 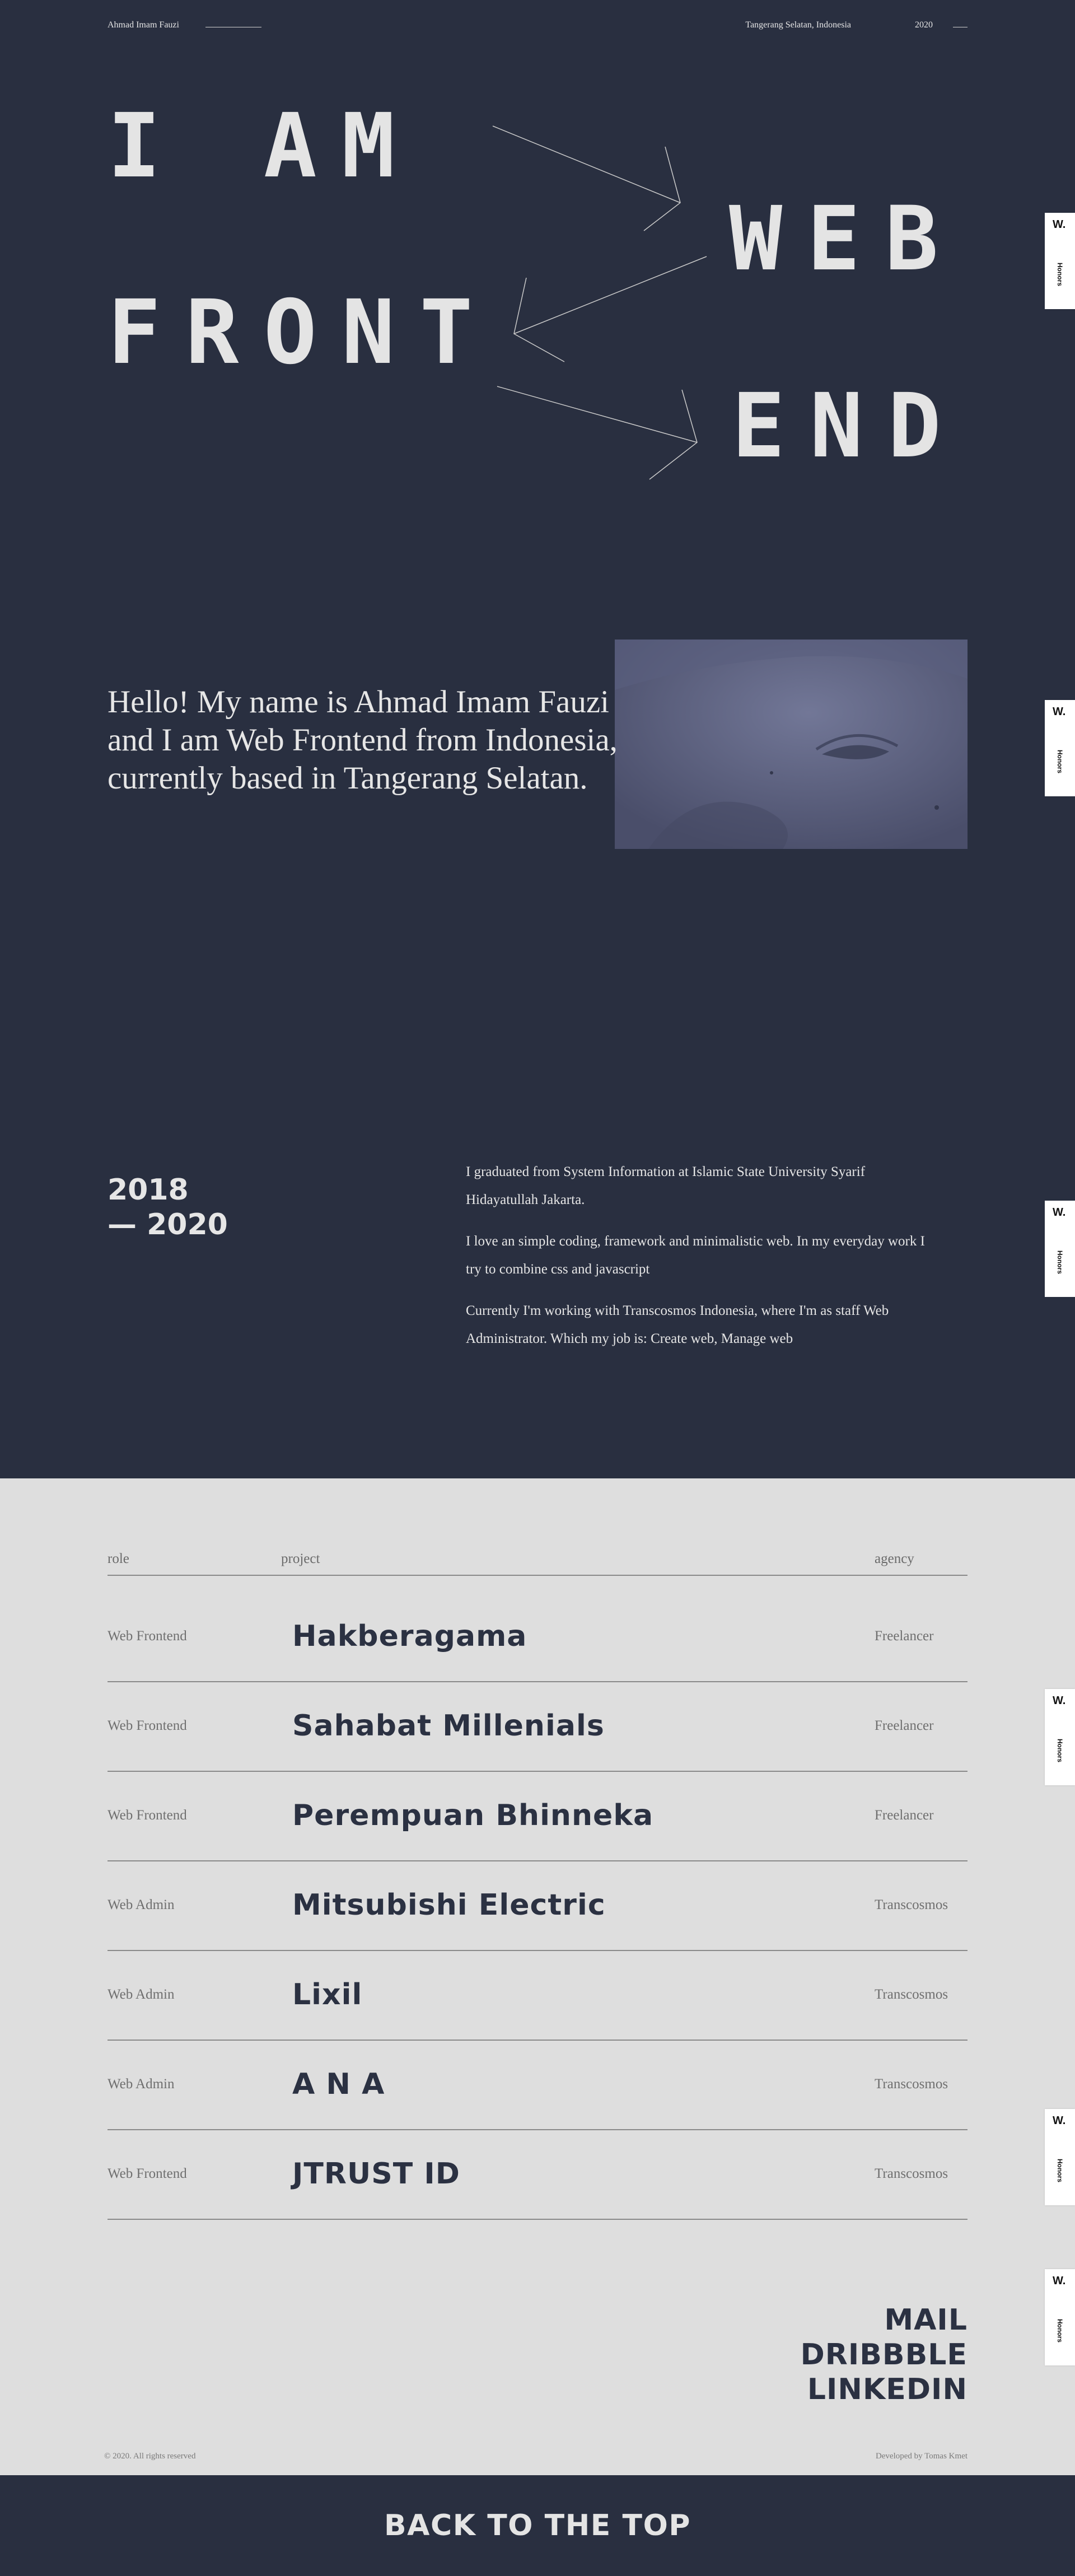 I want to click on mail-link: MAIL, so click(x=884, y=2320).